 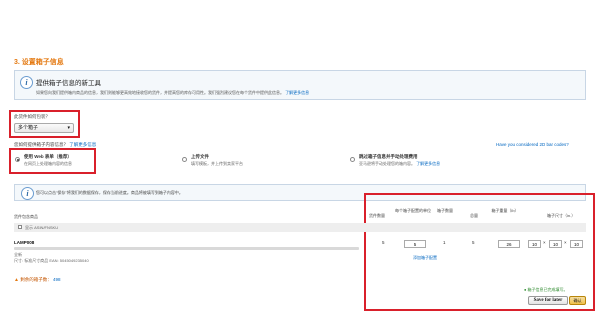 I want to click on group-row, so click(x=300, y=227).